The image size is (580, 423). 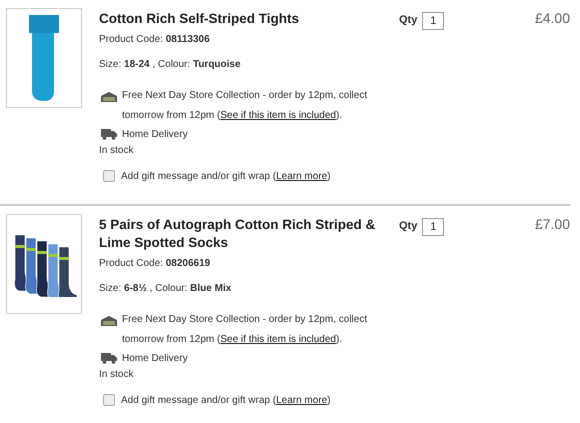 What do you see at coordinates (242, 234) in the screenshot?
I see `product-title: 5 Pairs of Autograph Cotton Rich Striped & Lime Spotted Socks` at bounding box center [242, 234].